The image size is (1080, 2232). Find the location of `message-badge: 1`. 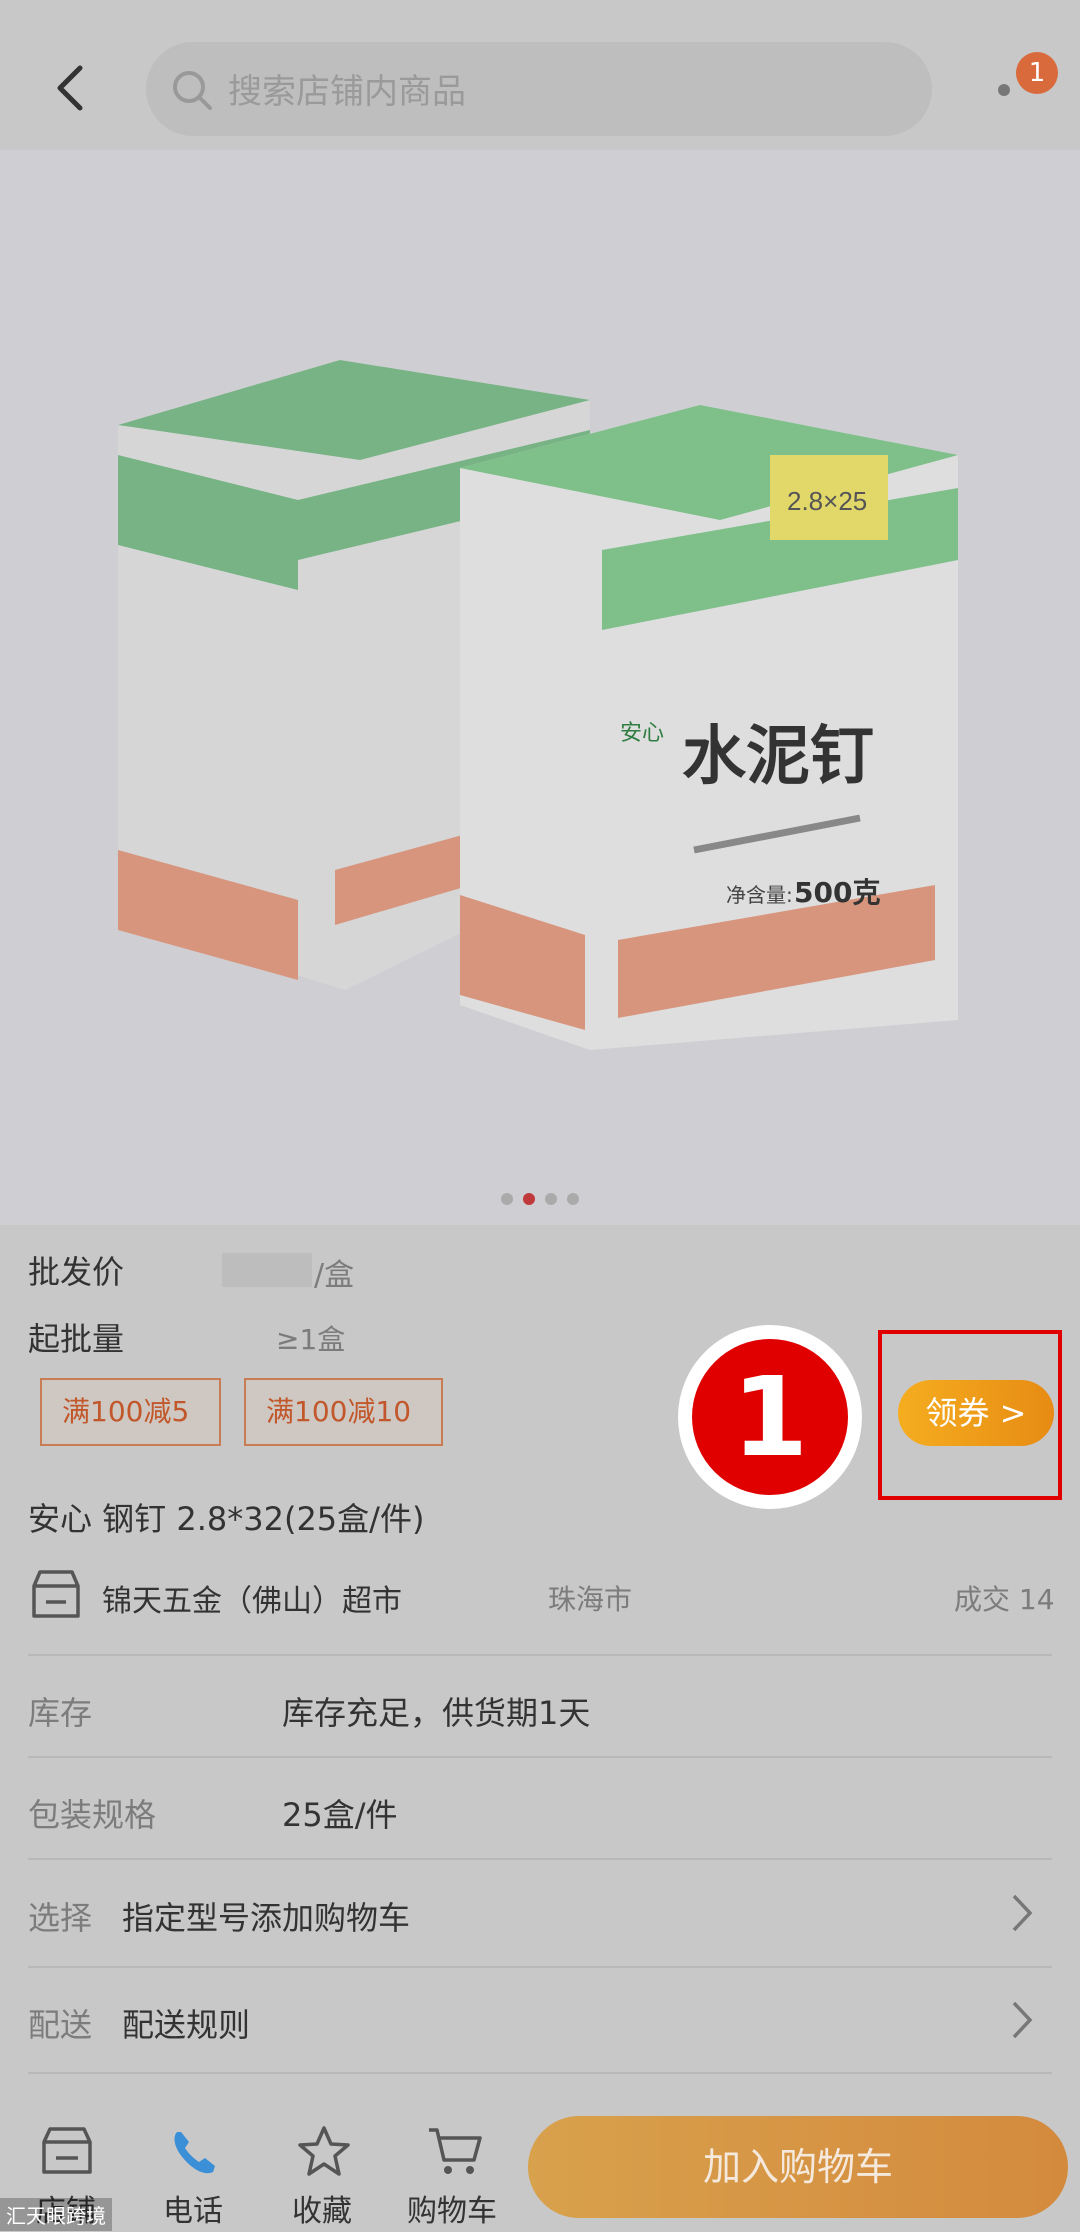

message-badge: 1 is located at coordinates (1037, 73).